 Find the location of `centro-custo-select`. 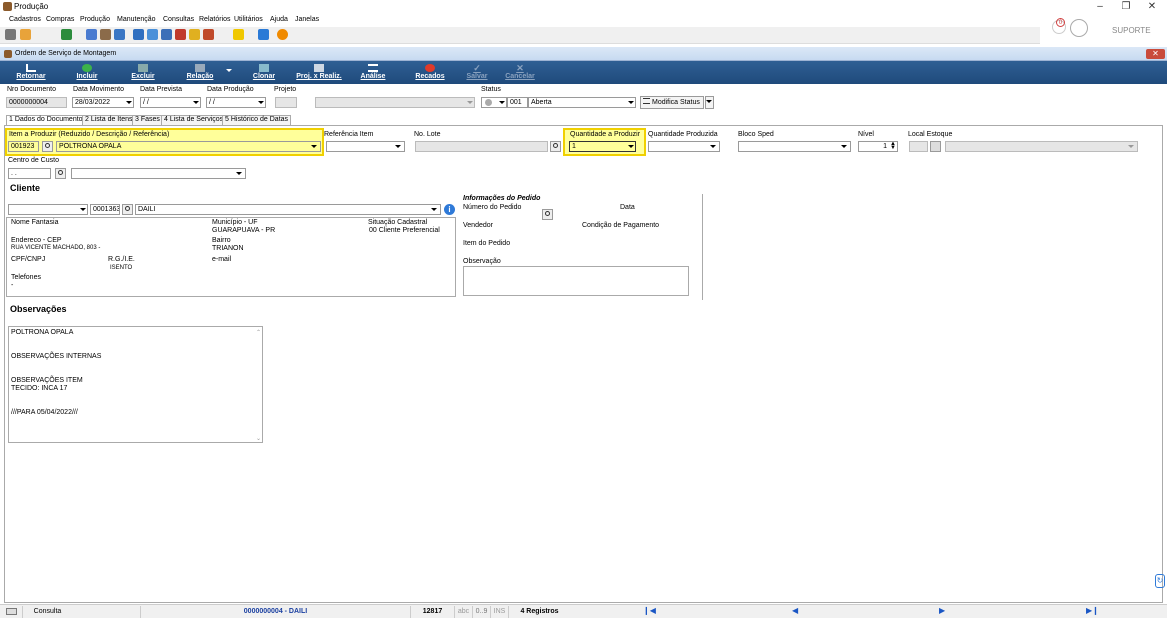

centro-custo-select is located at coordinates (158, 173).